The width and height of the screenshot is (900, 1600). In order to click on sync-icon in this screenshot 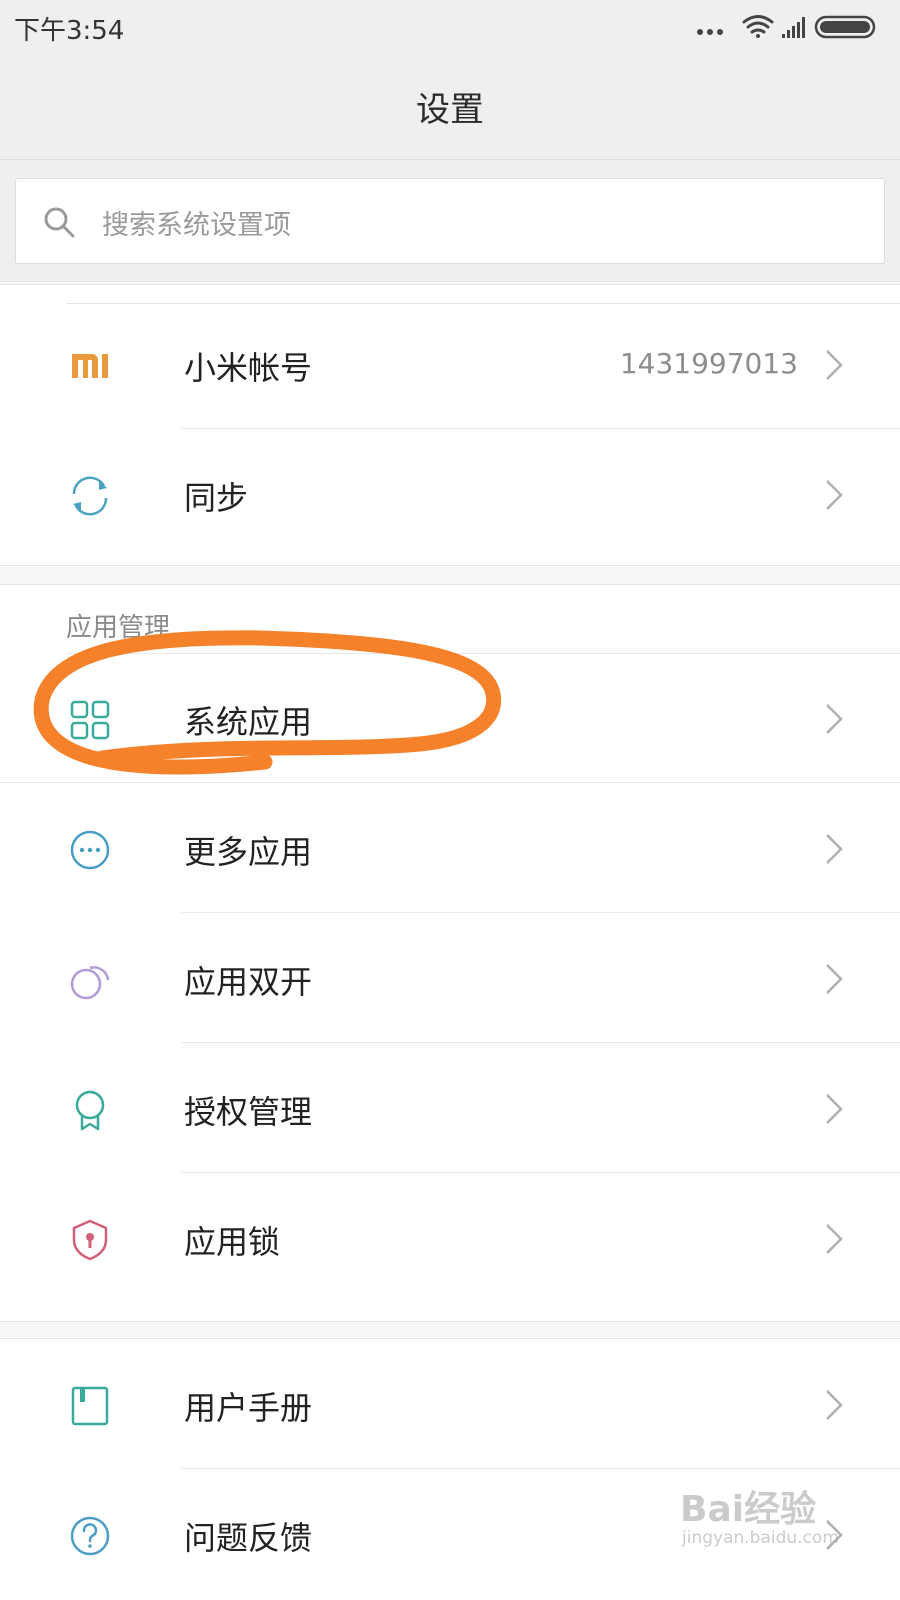, I will do `click(90, 496)`.